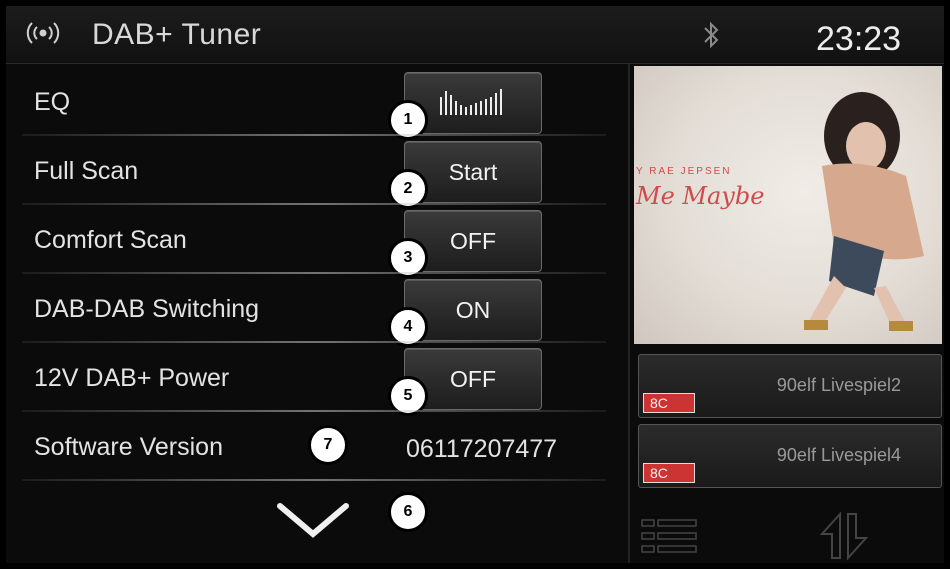 The image size is (950, 569). I want to click on callout-marker: 5, so click(408, 396).